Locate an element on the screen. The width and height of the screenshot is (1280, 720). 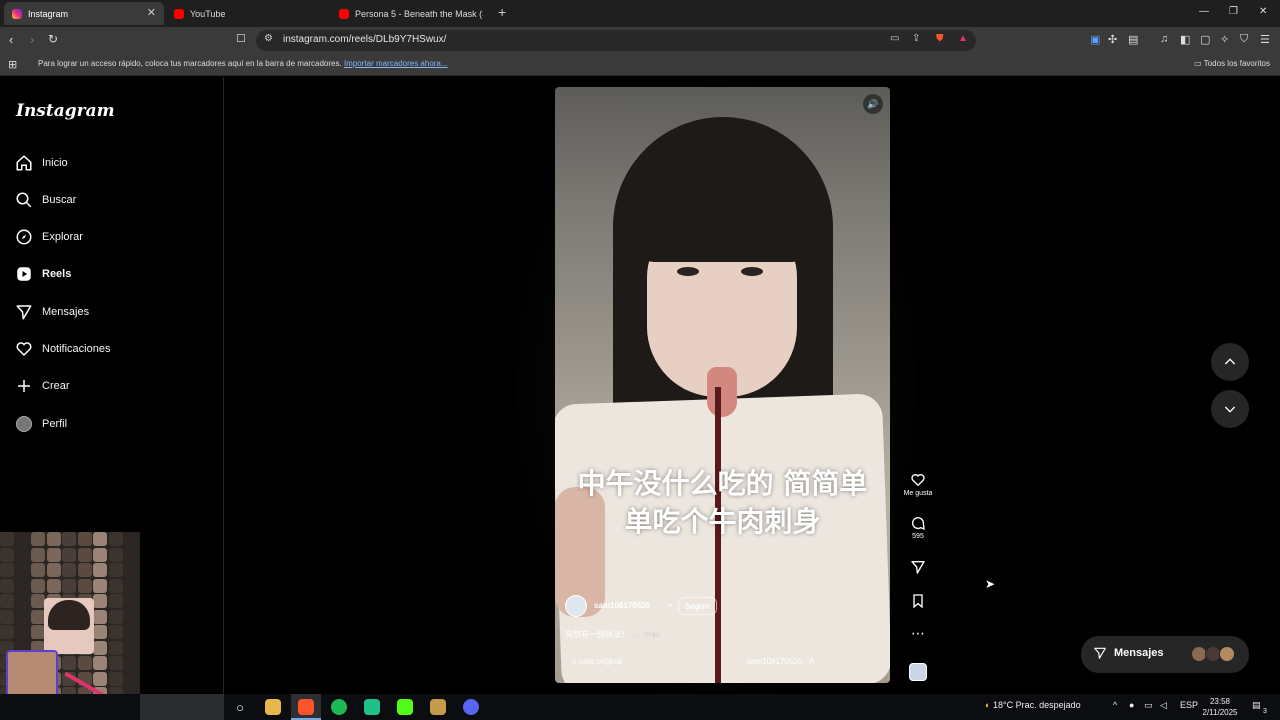
next-reel-button is located at coordinates (1230, 409).